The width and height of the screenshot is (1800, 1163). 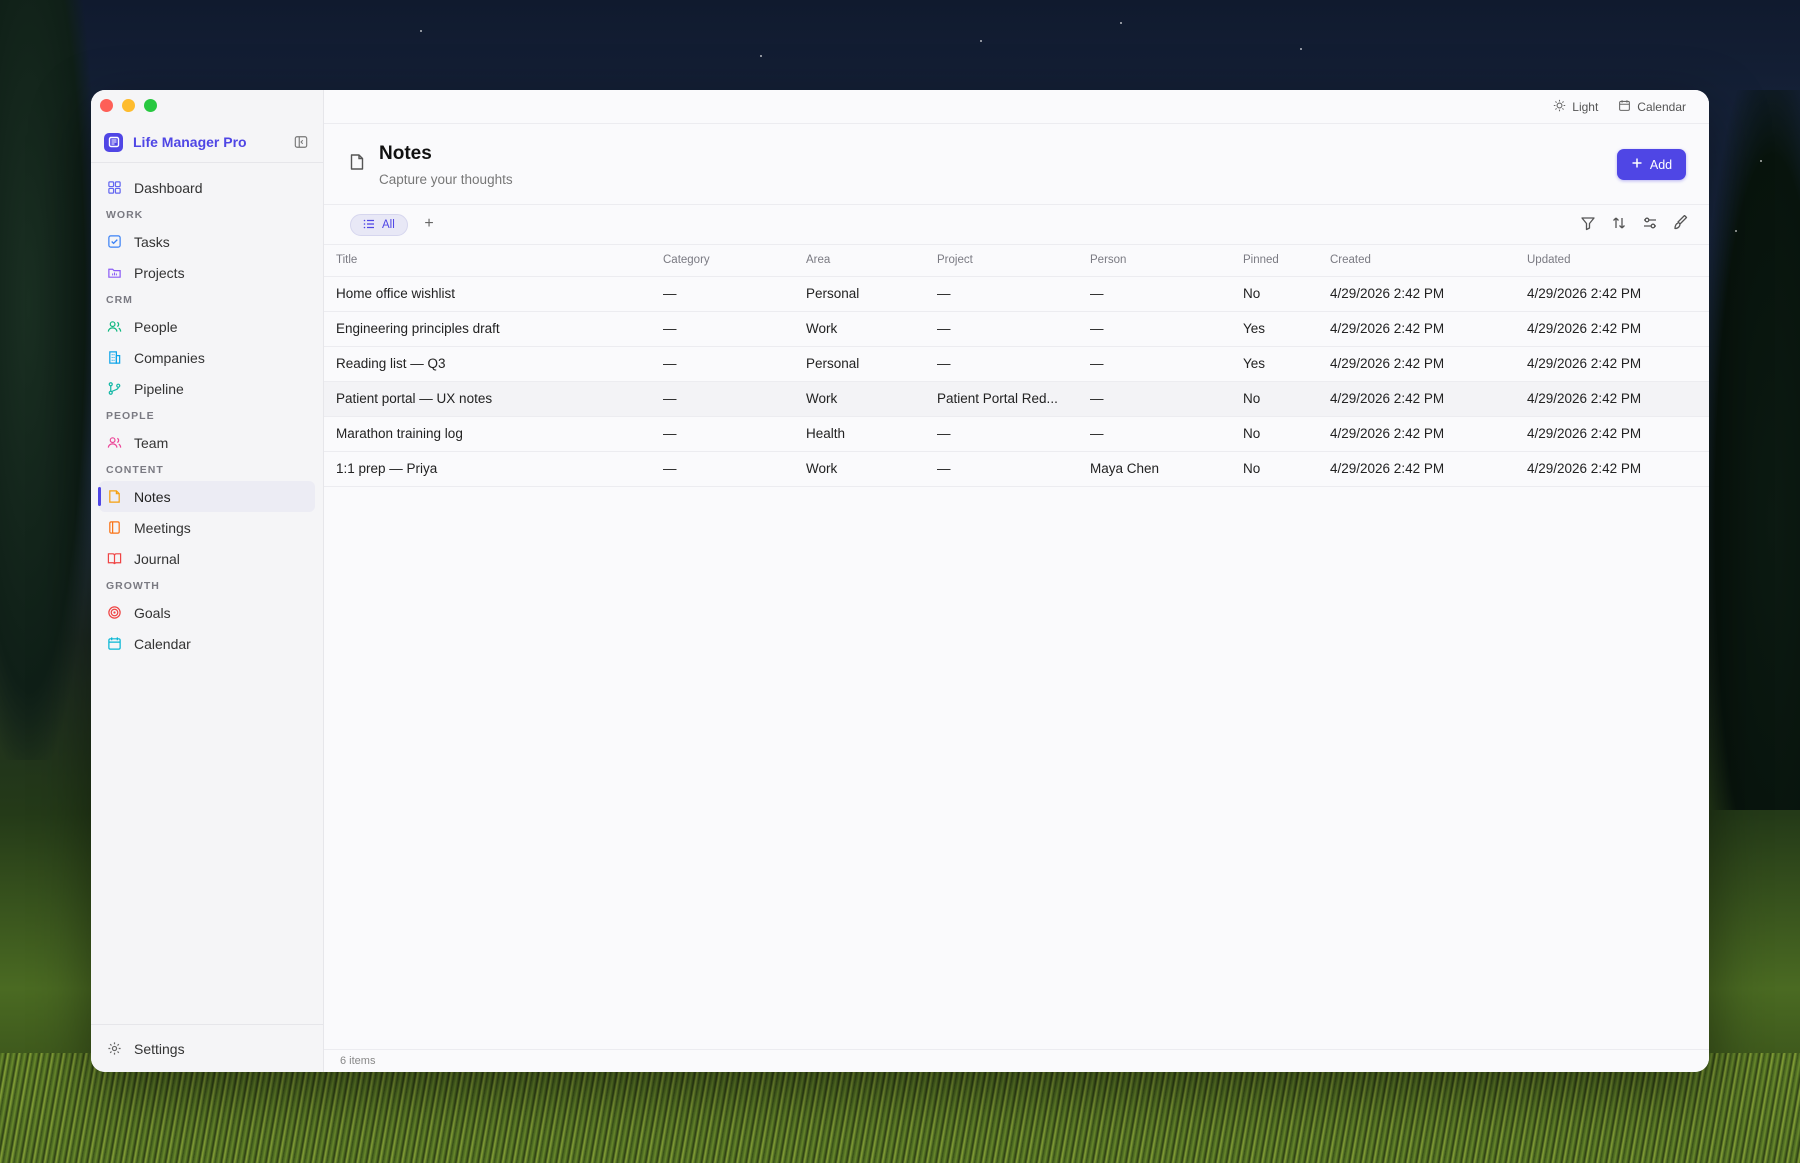 I want to click on sidebar-item-label: Team, so click(x=151, y=442).